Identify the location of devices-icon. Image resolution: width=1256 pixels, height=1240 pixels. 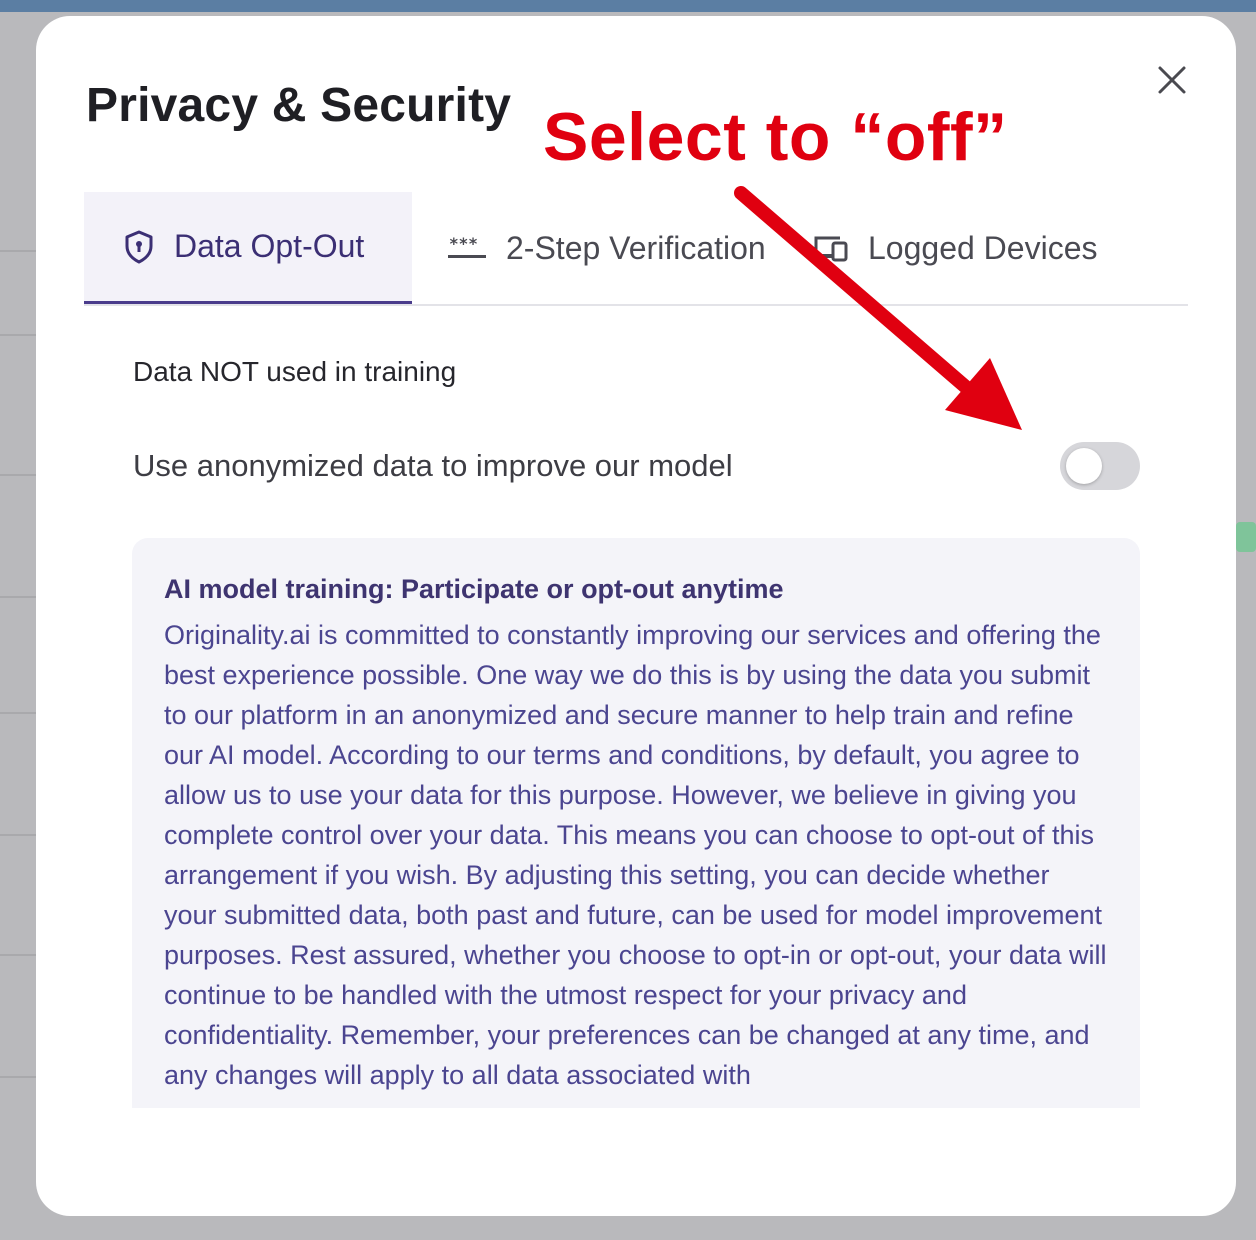
(830, 249).